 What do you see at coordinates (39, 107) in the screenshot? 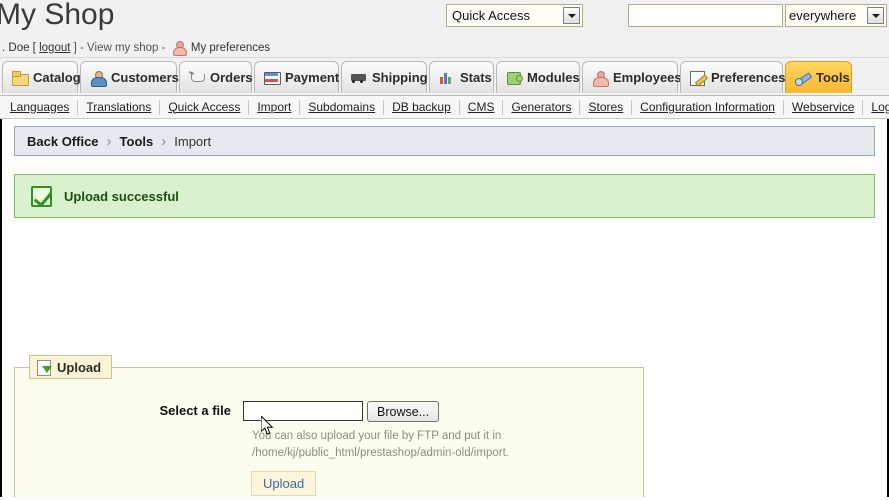
I see `subnav-item-languages: Languages` at bounding box center [39, 107].